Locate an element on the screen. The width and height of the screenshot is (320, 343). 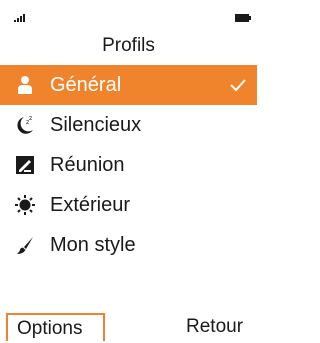
profile-item-mon-style: Mon style is located at coordinates (128, 245).